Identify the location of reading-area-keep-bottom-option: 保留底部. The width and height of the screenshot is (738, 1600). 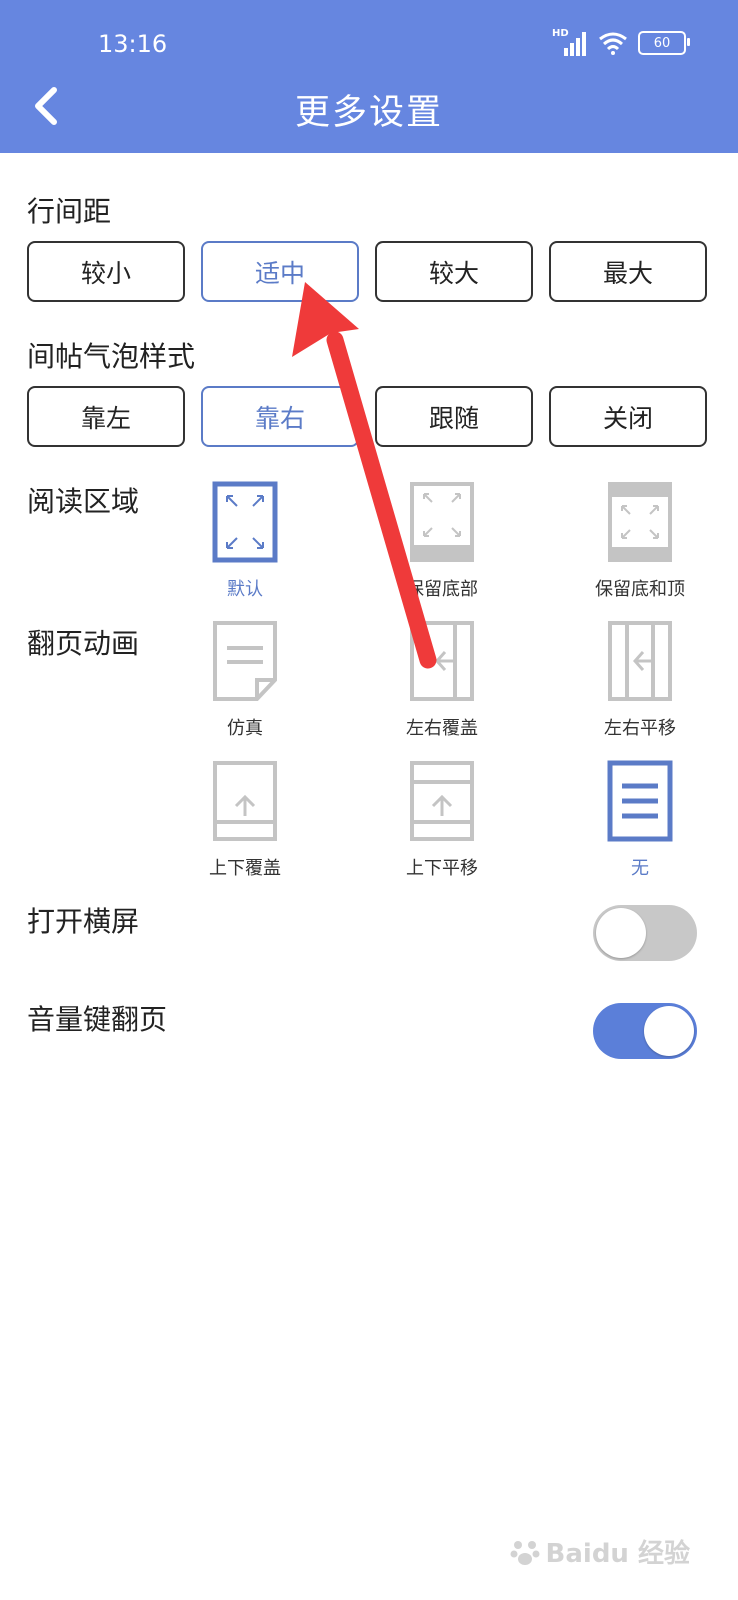
(442, 541).